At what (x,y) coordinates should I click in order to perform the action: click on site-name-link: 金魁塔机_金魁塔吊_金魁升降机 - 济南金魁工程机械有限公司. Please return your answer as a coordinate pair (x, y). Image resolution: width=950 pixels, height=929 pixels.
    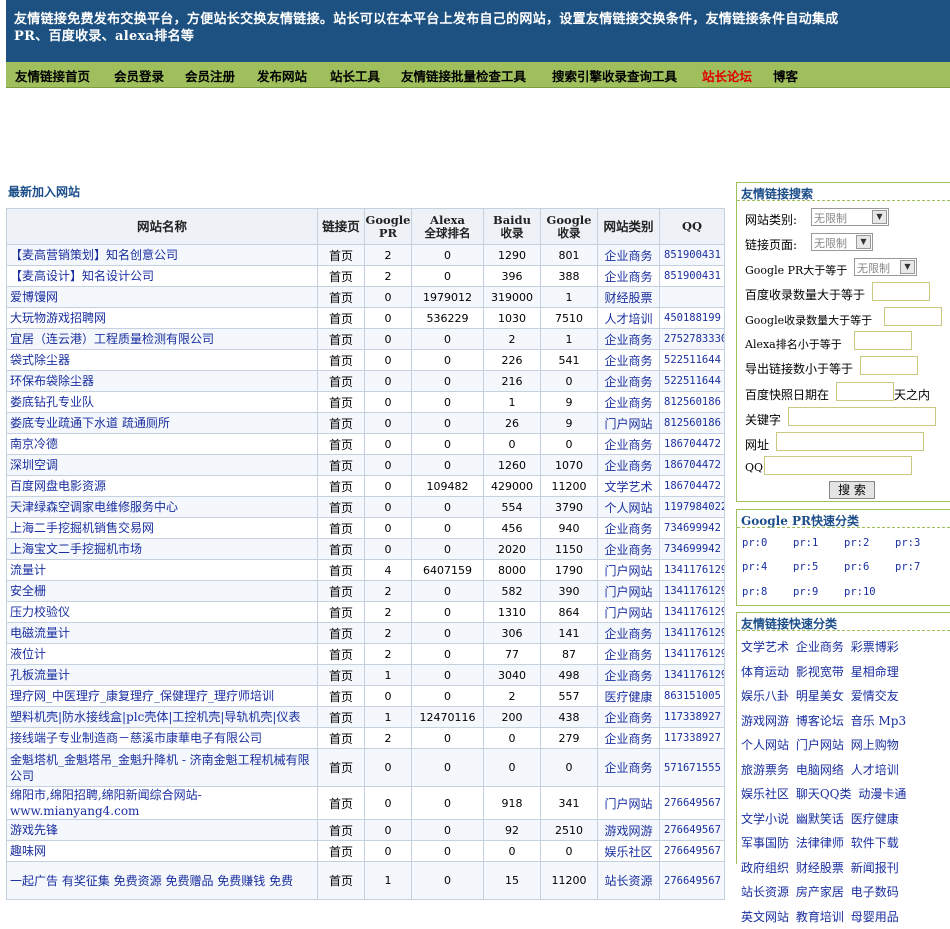
    Looking at the image, I should click on (162, 767).